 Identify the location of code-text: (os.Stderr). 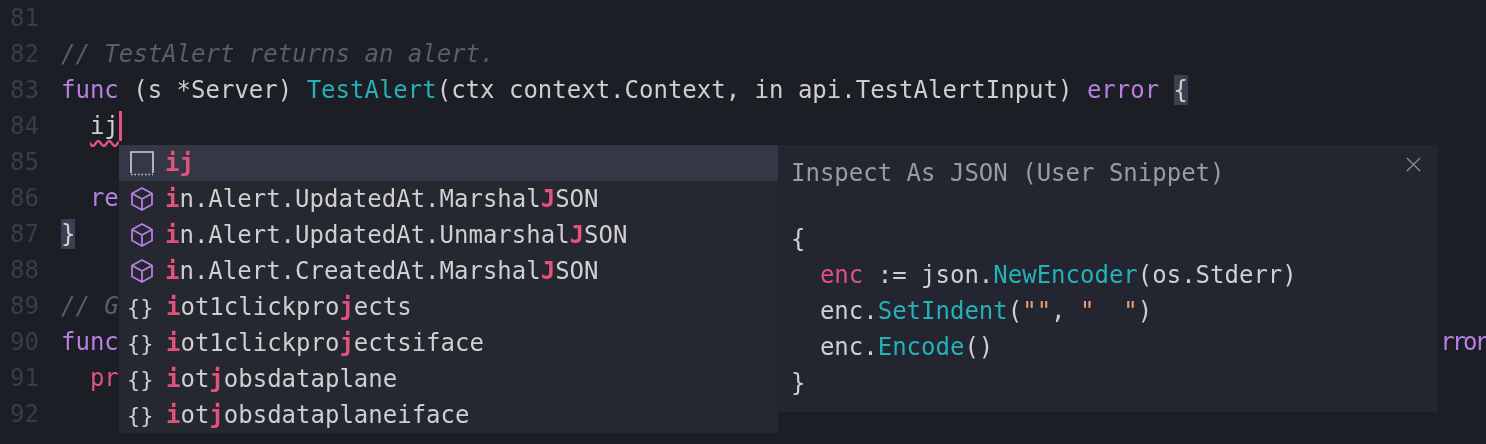
(1217, 275).